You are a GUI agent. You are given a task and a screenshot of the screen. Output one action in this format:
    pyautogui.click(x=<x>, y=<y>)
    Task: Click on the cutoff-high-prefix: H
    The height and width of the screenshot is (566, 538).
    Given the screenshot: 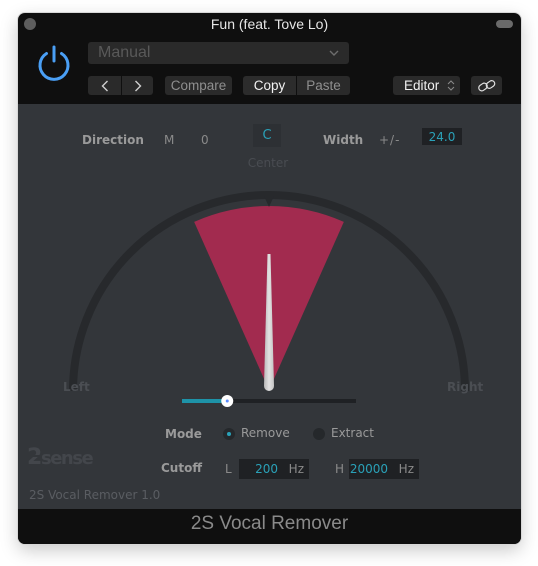 What is the action you would take?
    pyautogui.click(x=340, y=469)
    